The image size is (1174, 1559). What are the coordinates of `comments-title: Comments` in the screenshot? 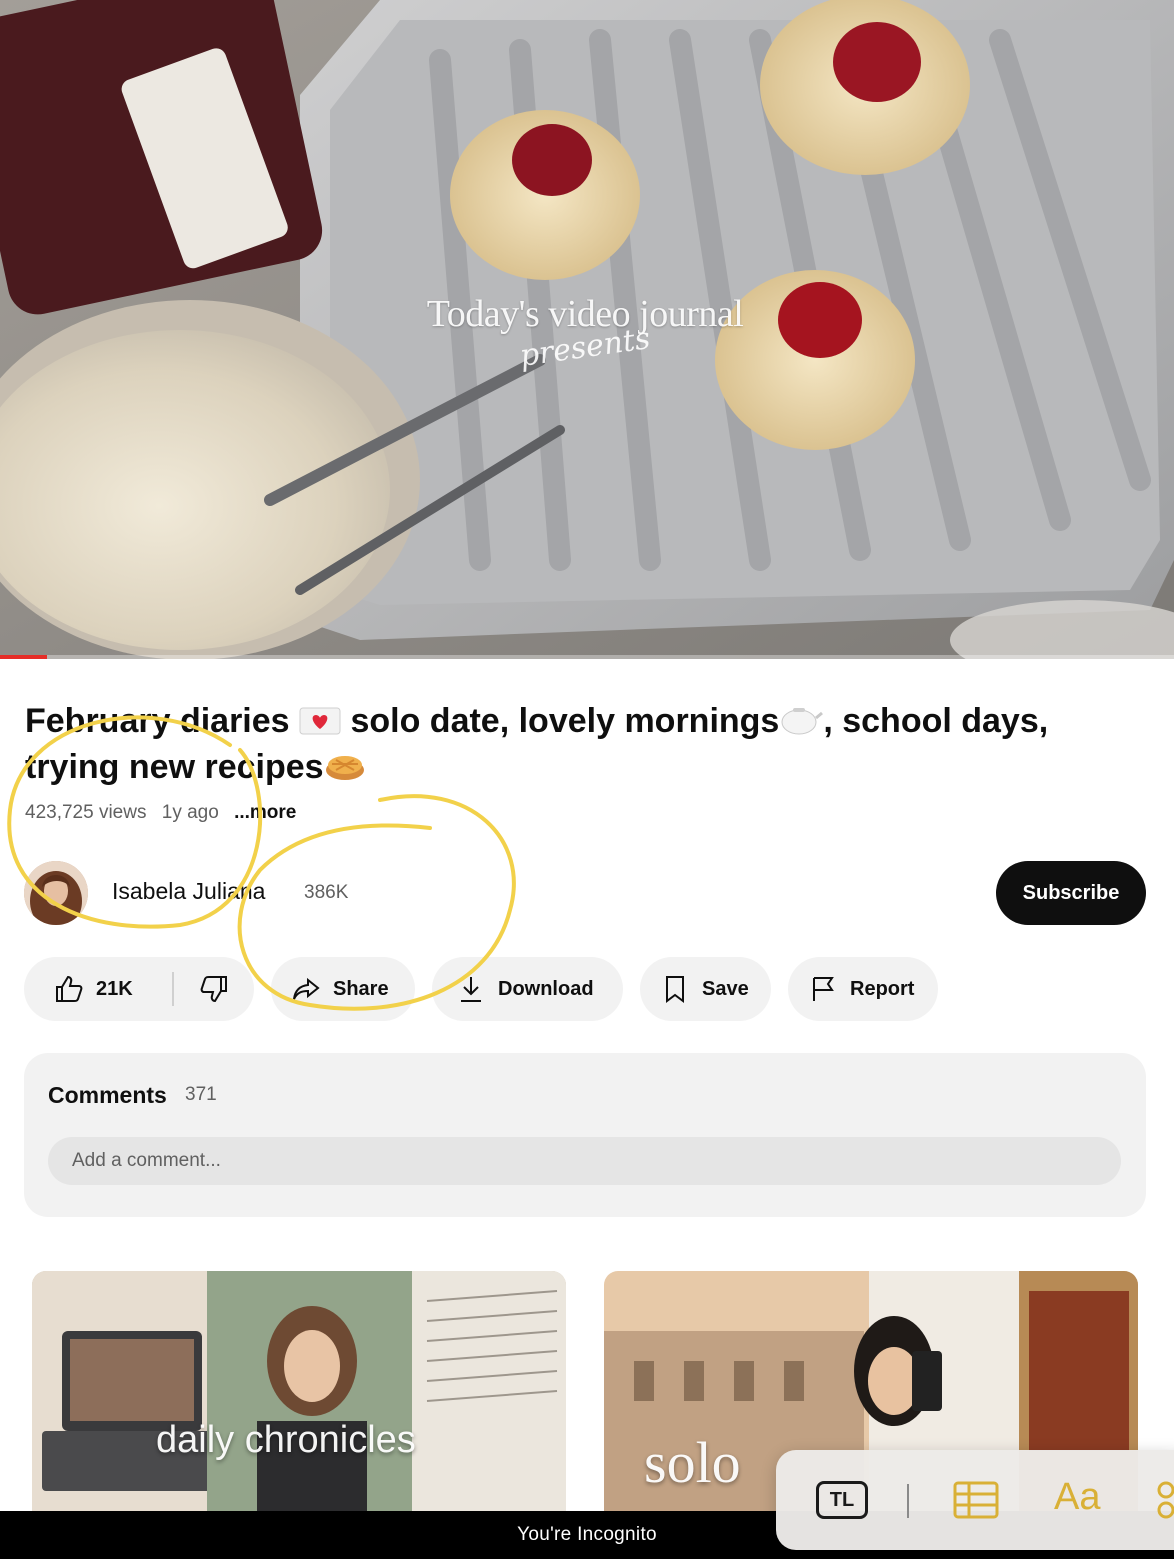 It's located at (107, 1095).